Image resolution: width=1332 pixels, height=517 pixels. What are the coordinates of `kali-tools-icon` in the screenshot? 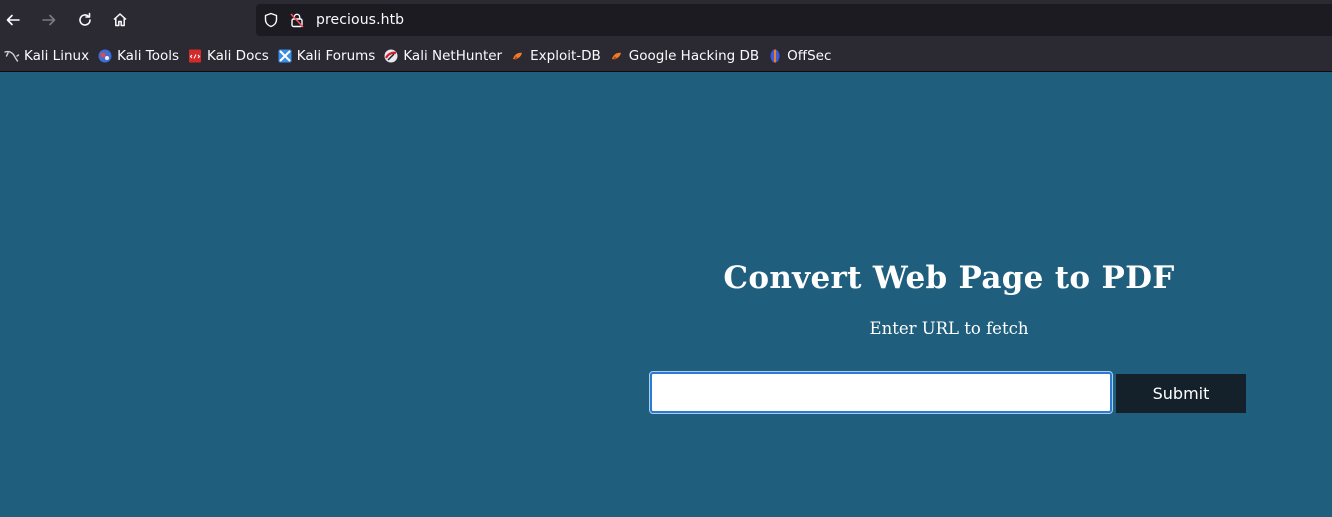 It's located at (105, 56).